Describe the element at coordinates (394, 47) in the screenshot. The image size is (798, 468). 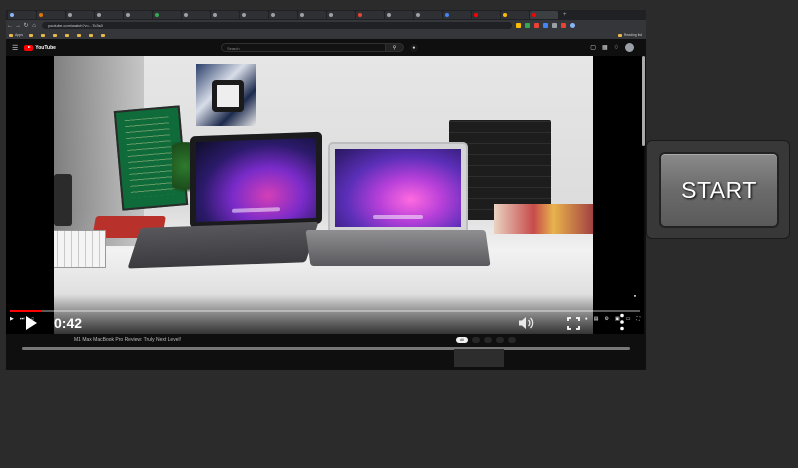
I see `search-button: ⚲` at that location.